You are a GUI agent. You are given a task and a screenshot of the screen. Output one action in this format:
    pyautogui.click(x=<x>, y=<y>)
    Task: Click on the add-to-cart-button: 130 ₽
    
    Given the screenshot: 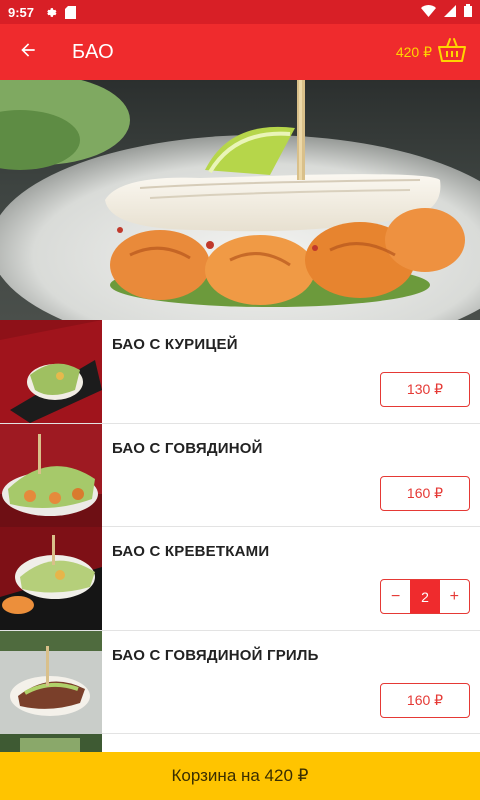 What is the action you would take?
    pyautogui.click(x=425, y=389)
    